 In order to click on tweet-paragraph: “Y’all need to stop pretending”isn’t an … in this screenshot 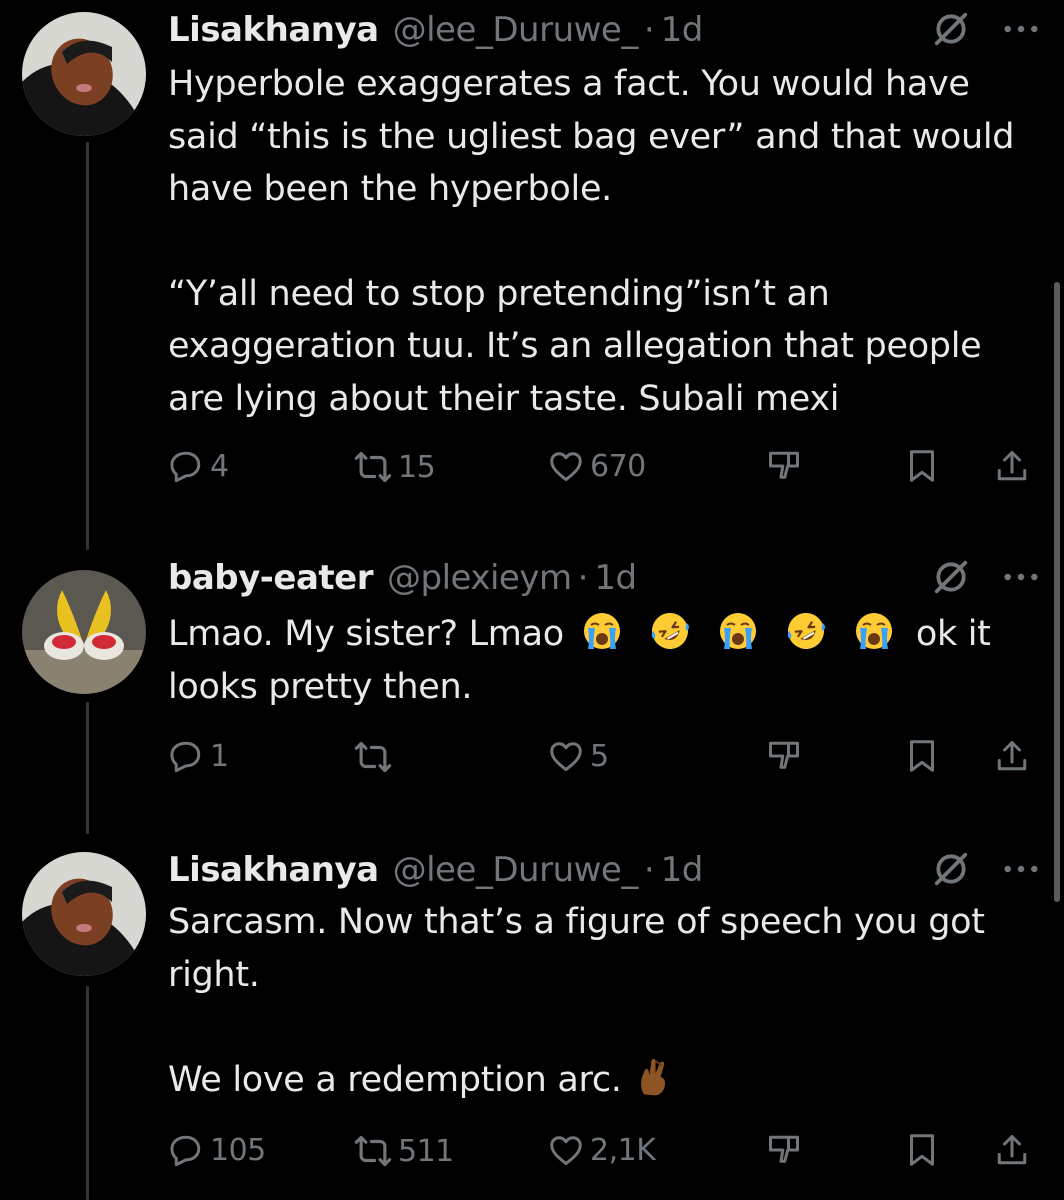, I will do `click(575, 346)`.